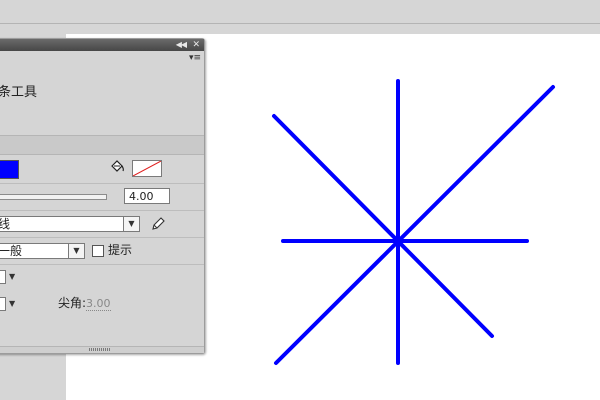  What do you see at coordinates (98, 304) in the screenshot?
I see `miter-value: 3.00` at bounding box center [98, 304].